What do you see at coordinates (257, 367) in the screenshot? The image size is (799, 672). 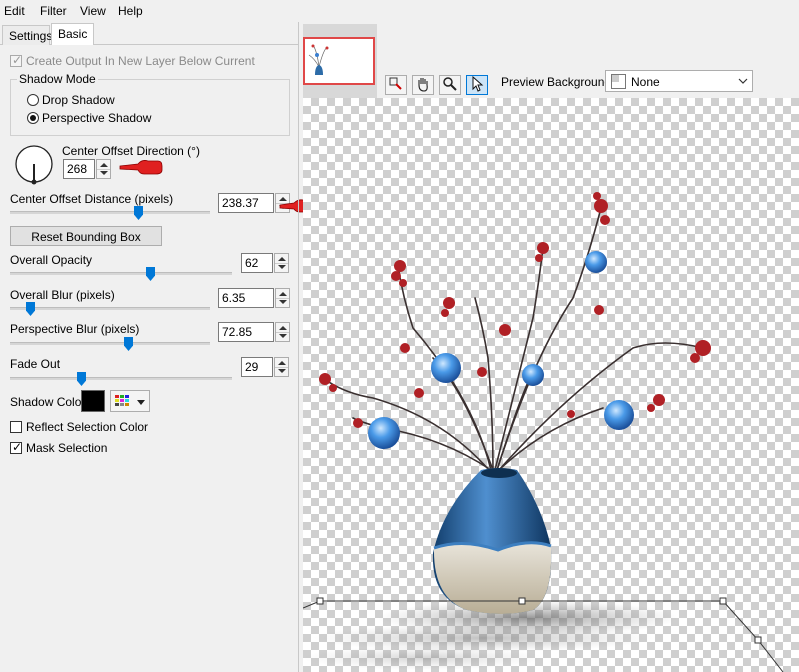 I see `fade-out-input: 29` at bounding box center [257, 367].